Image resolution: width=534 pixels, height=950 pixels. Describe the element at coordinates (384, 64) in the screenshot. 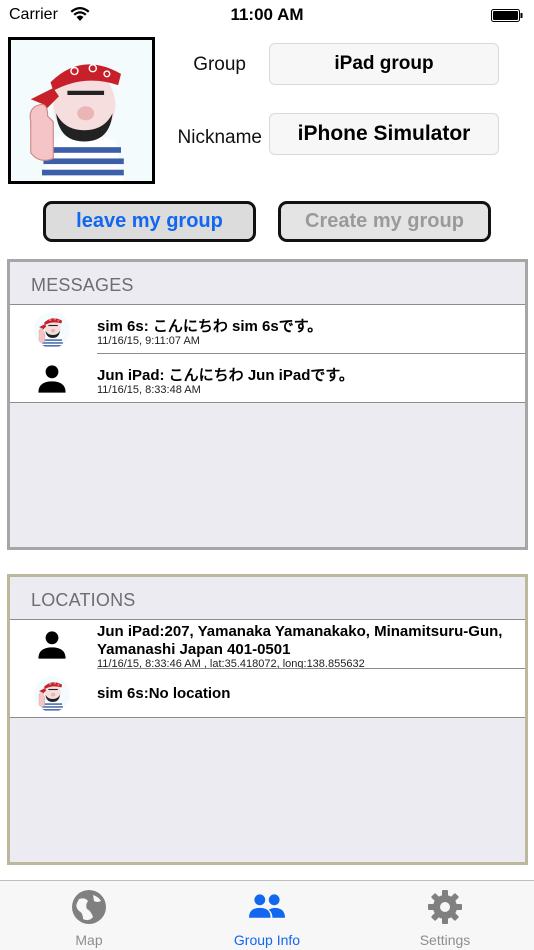

I see `group-field: iPad group` at that location.